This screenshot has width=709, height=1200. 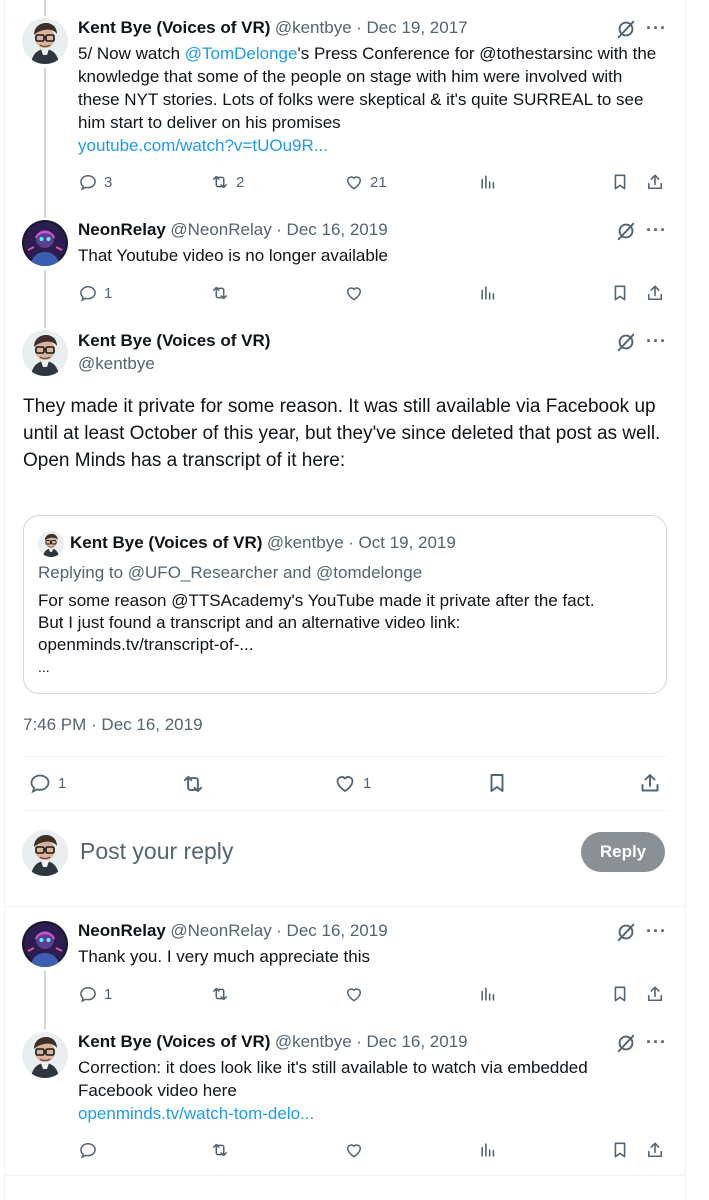 I want to click on reply-submit-button: Reply, so click(x=623, y=852).